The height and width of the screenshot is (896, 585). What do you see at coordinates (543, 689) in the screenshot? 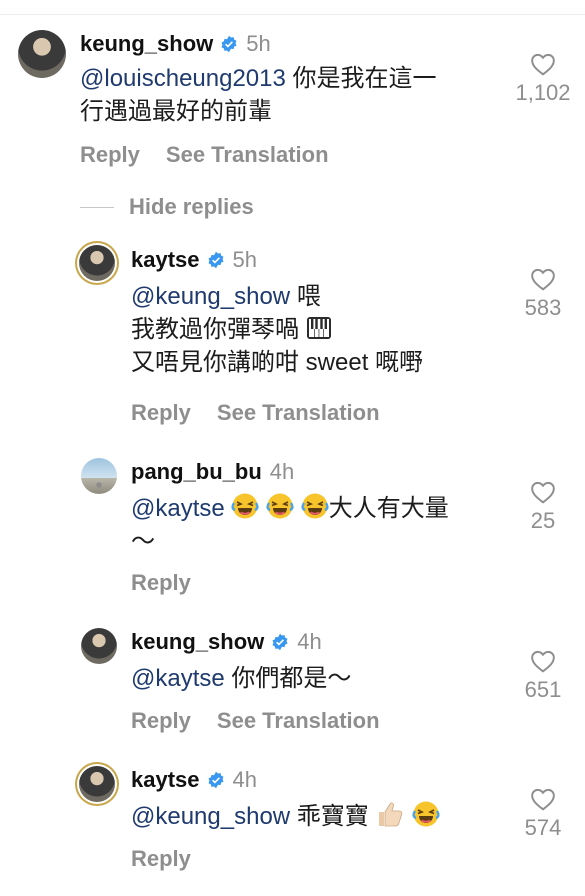
I see `like-count: 651` at bounding box center [543, 689].